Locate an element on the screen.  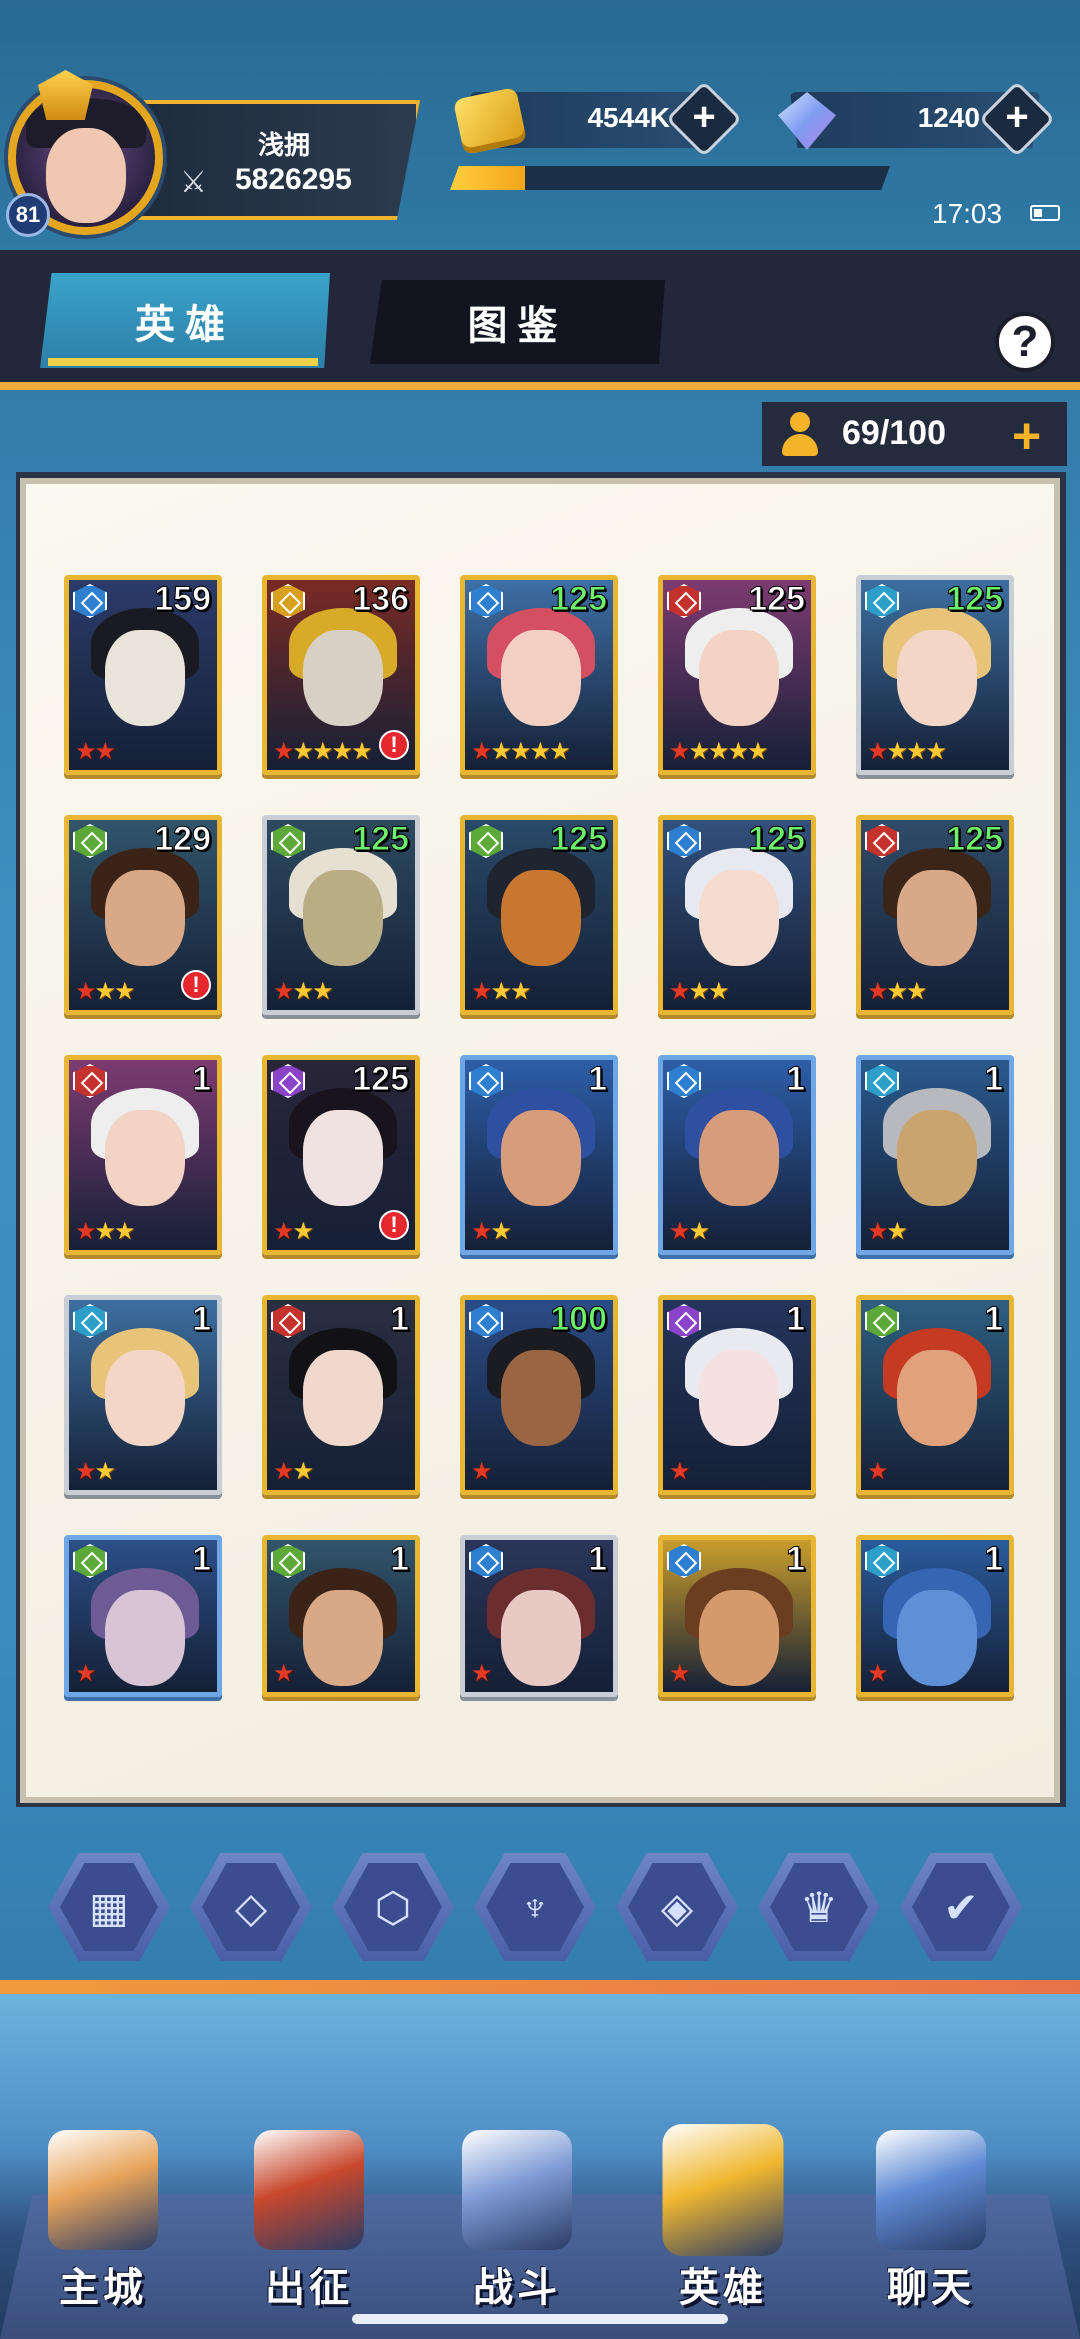
nav-label: 英雄 is located at coordinates (723, 2288).